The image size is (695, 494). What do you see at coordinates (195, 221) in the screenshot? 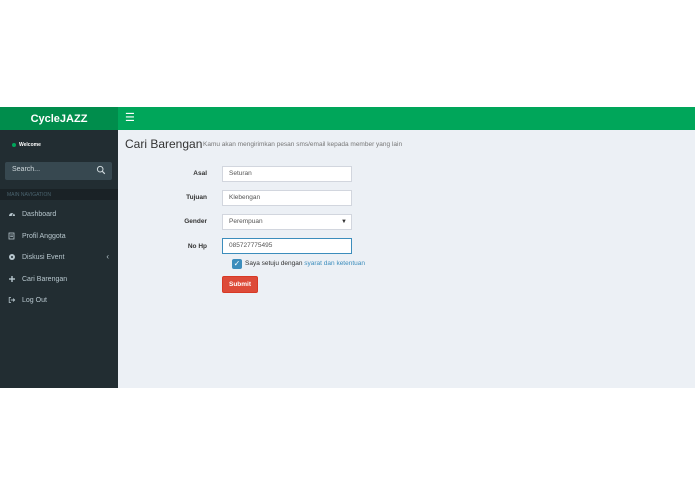
I see `gender-label: Gender` at bounding box center [195, 221].